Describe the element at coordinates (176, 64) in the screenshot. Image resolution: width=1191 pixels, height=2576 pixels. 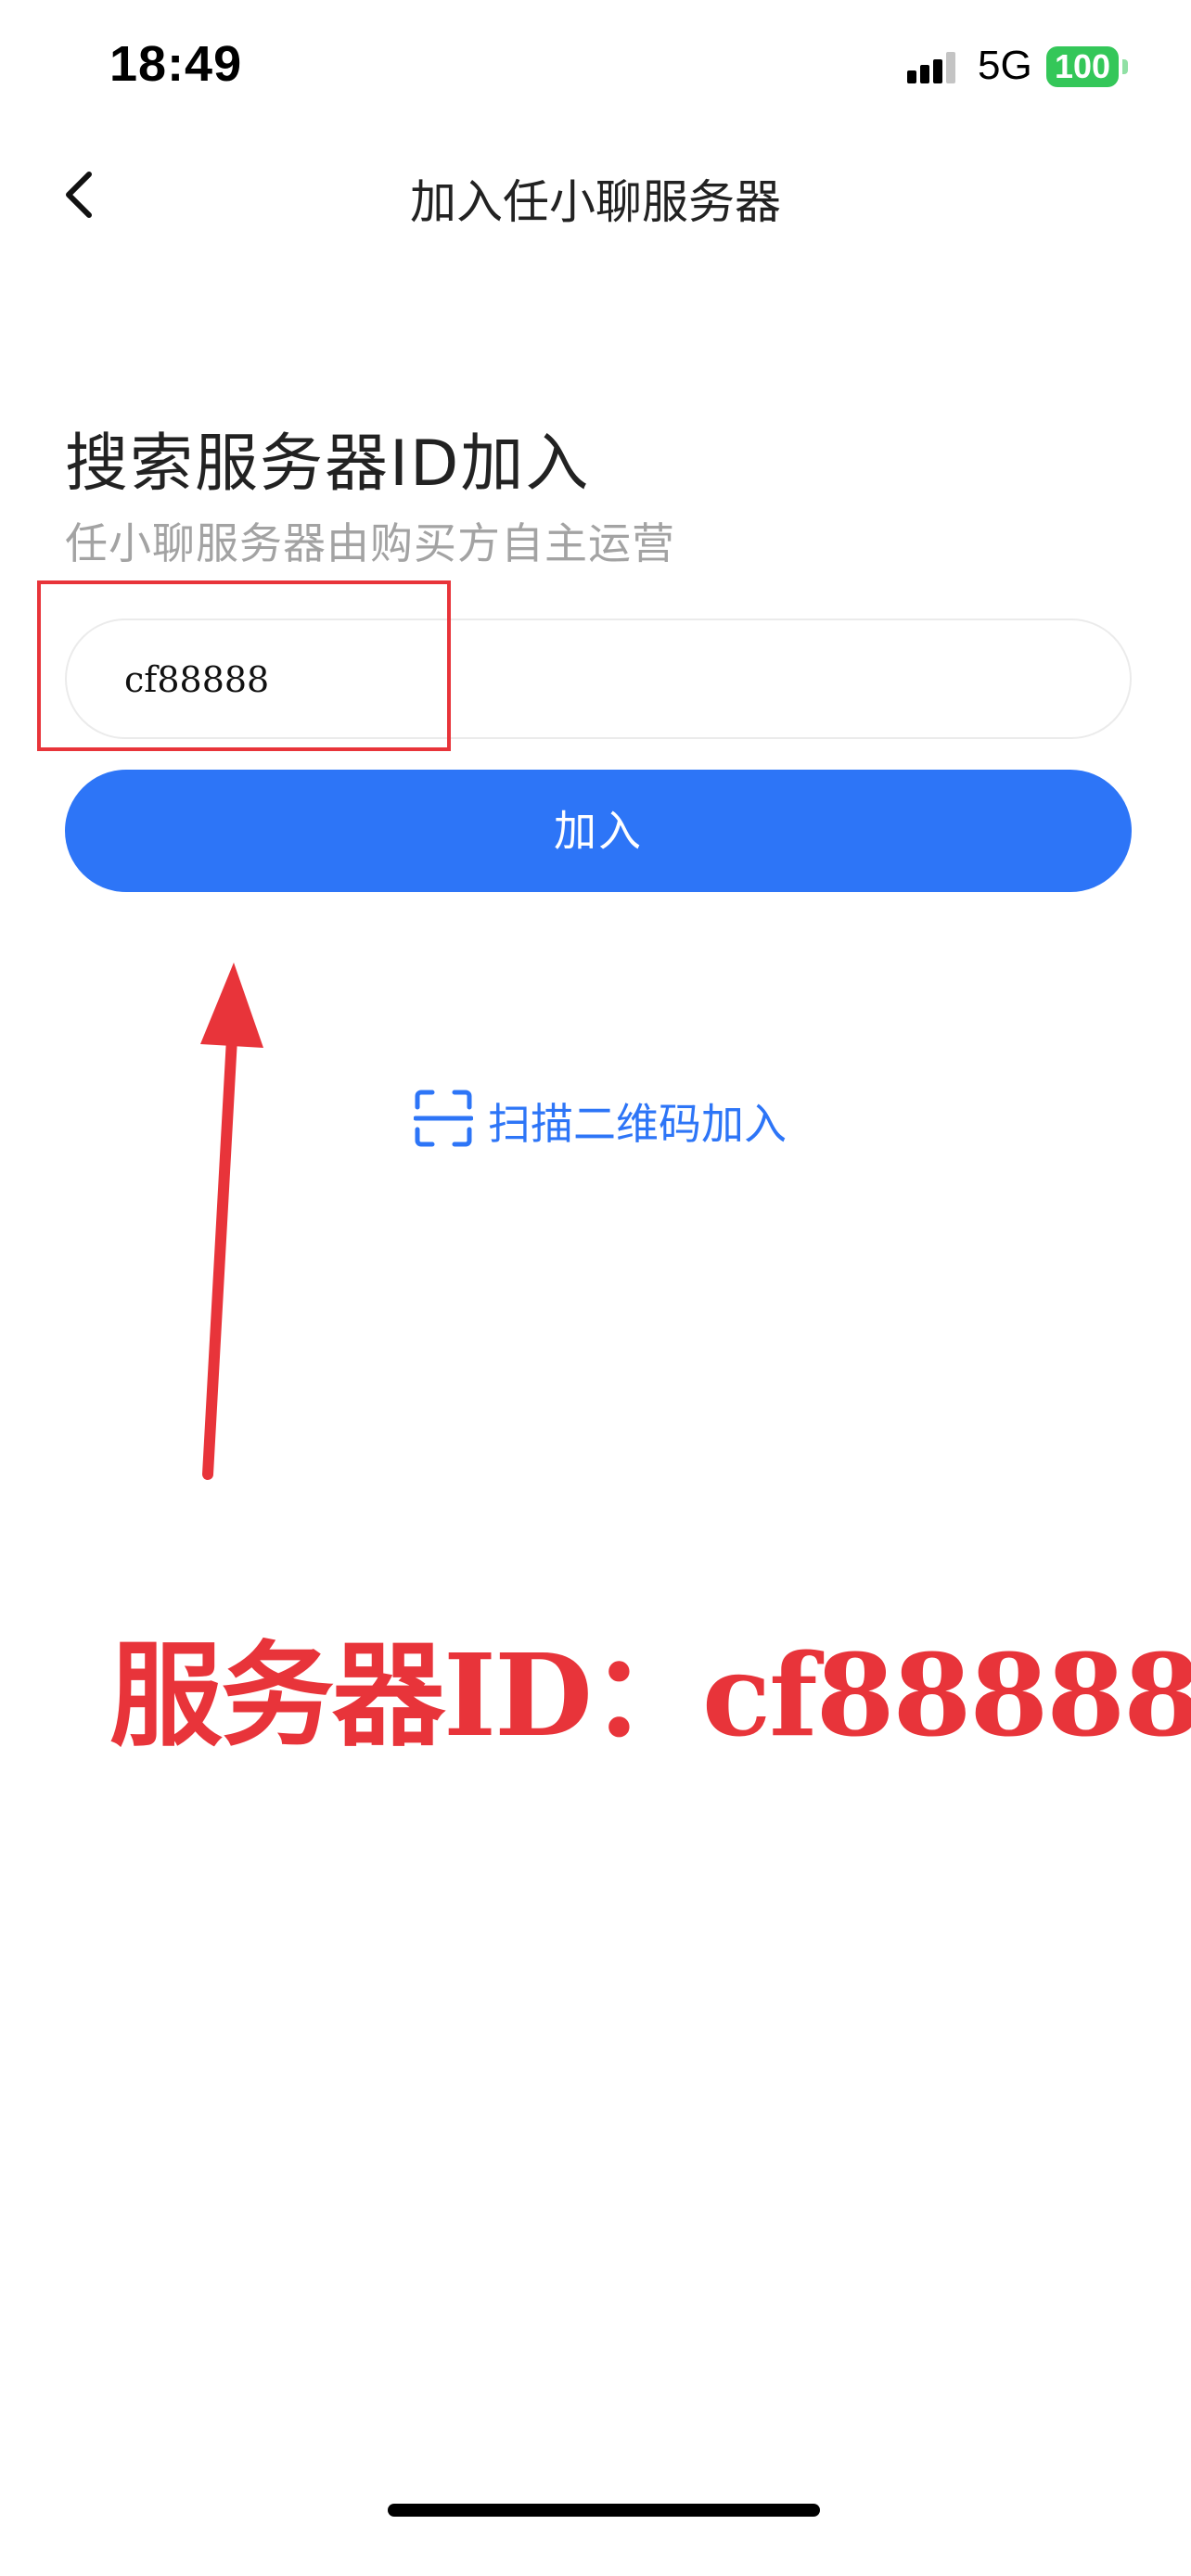
I see `status-time: 18:49` at that location.